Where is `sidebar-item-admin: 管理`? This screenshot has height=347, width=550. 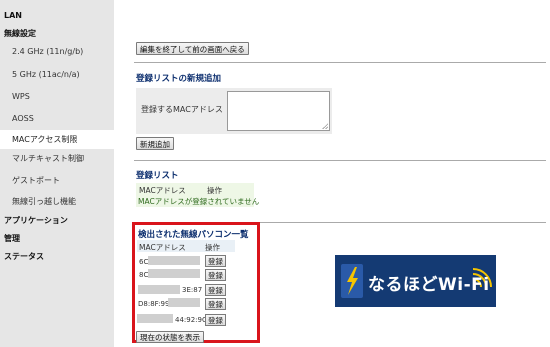
sidebar-item-admin: 管理 is located at coordinates (12, 239).